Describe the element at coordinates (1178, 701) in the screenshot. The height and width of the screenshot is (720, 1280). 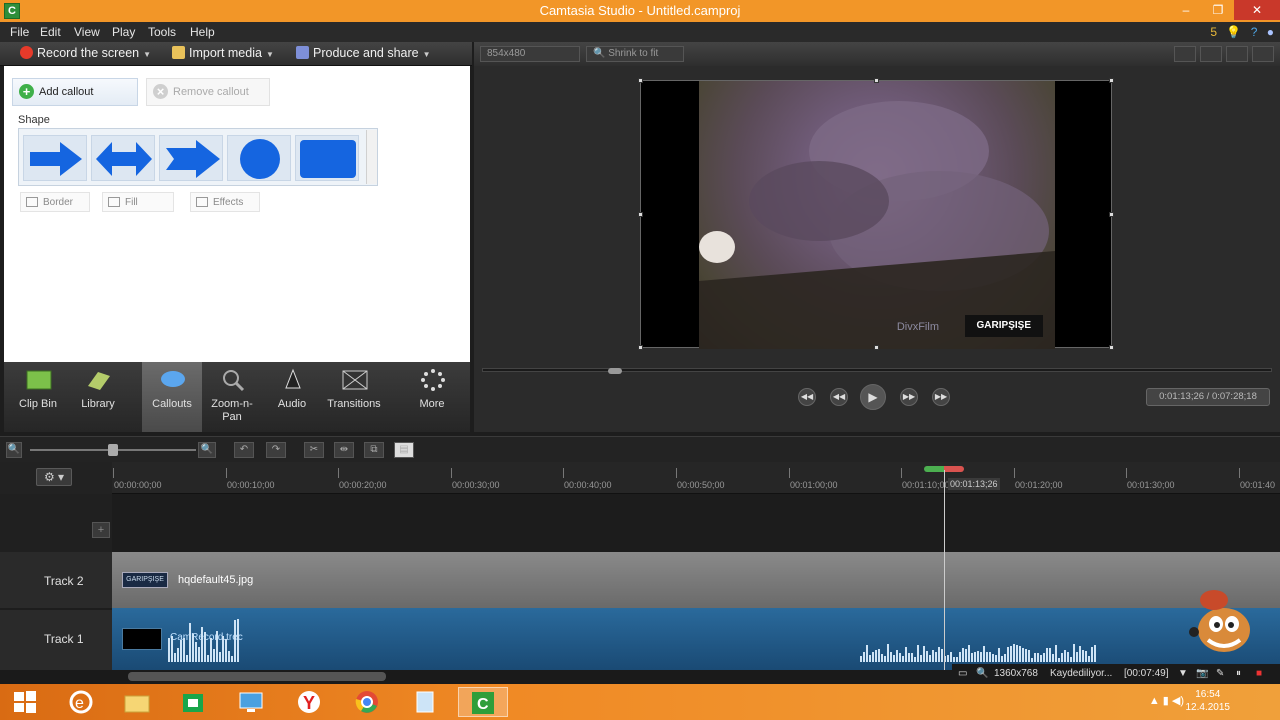
I see `volume-icon: ◀)` at that location.